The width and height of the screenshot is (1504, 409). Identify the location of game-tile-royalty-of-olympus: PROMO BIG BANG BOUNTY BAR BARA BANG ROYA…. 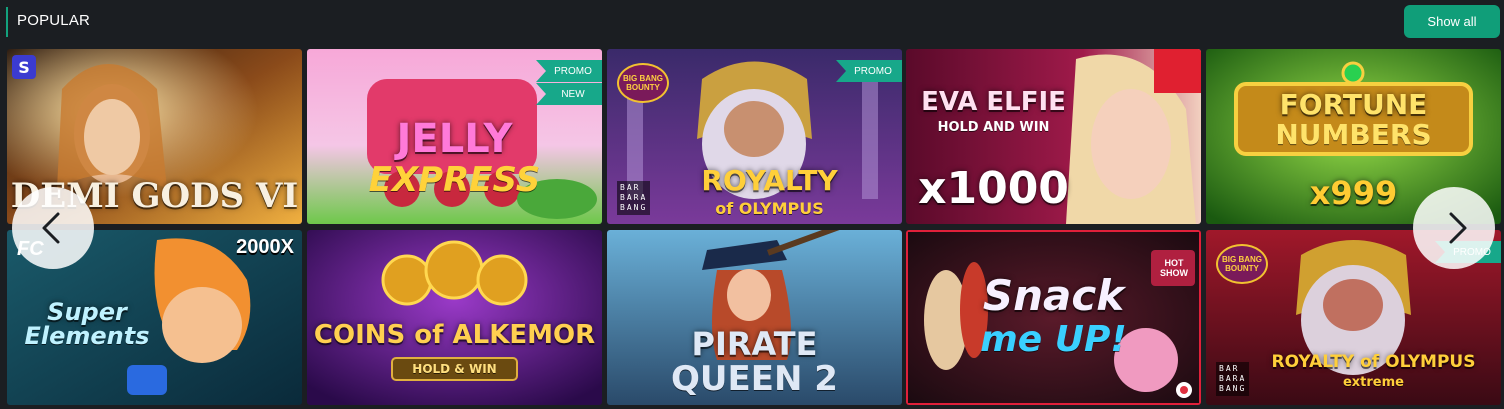
(754, 136).